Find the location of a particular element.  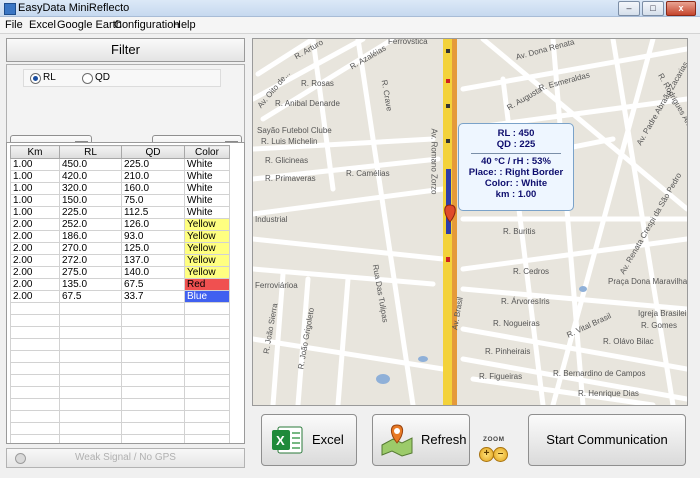

column-header-rl: RL is located at coordinates (90, 152).